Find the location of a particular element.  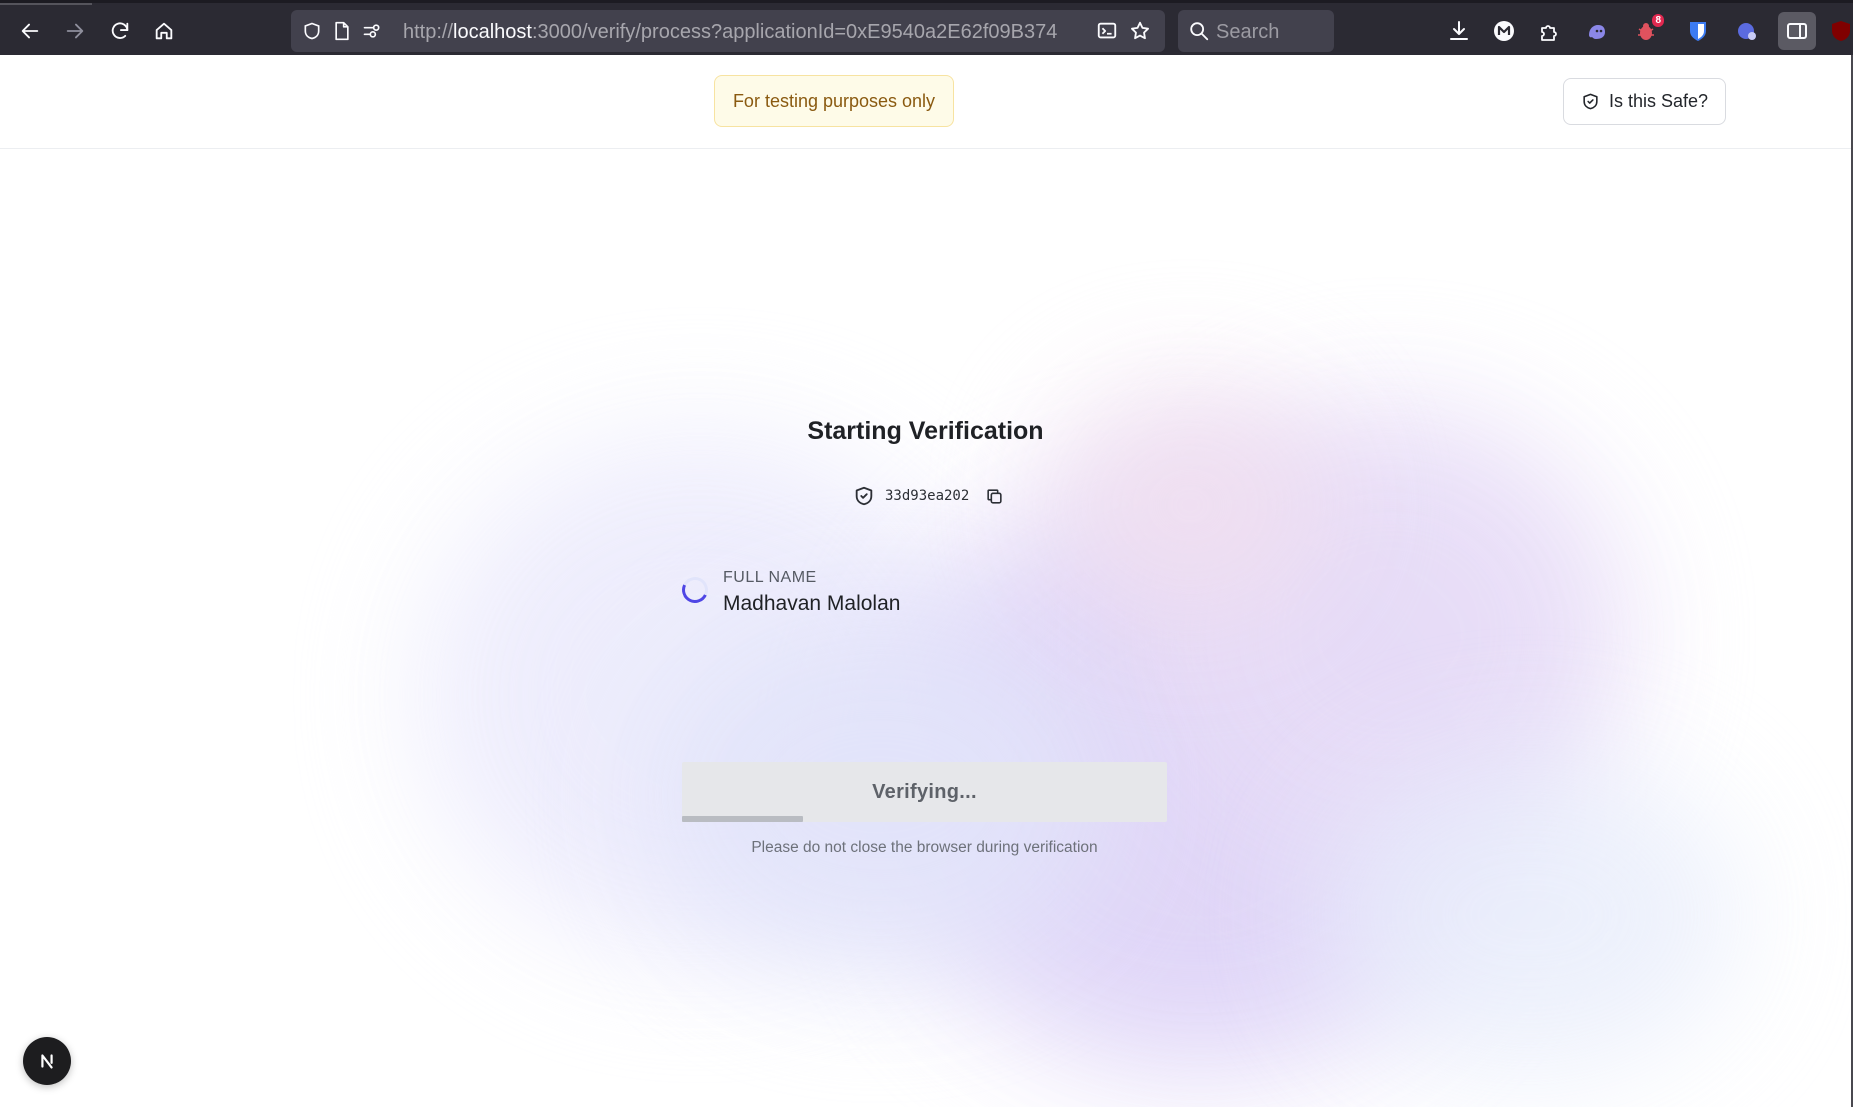

url-prefix: http:// is located at coordinates (428, 32).